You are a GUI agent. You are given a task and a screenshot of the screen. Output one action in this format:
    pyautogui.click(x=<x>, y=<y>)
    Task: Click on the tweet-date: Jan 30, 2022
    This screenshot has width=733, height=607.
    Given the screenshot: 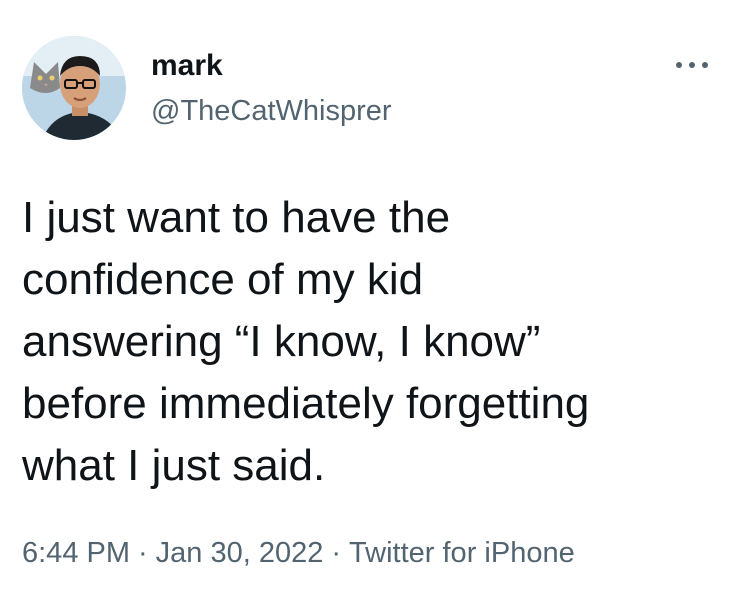 What is the action you would take?
    pyautogui.click(x=240, y=553)
    